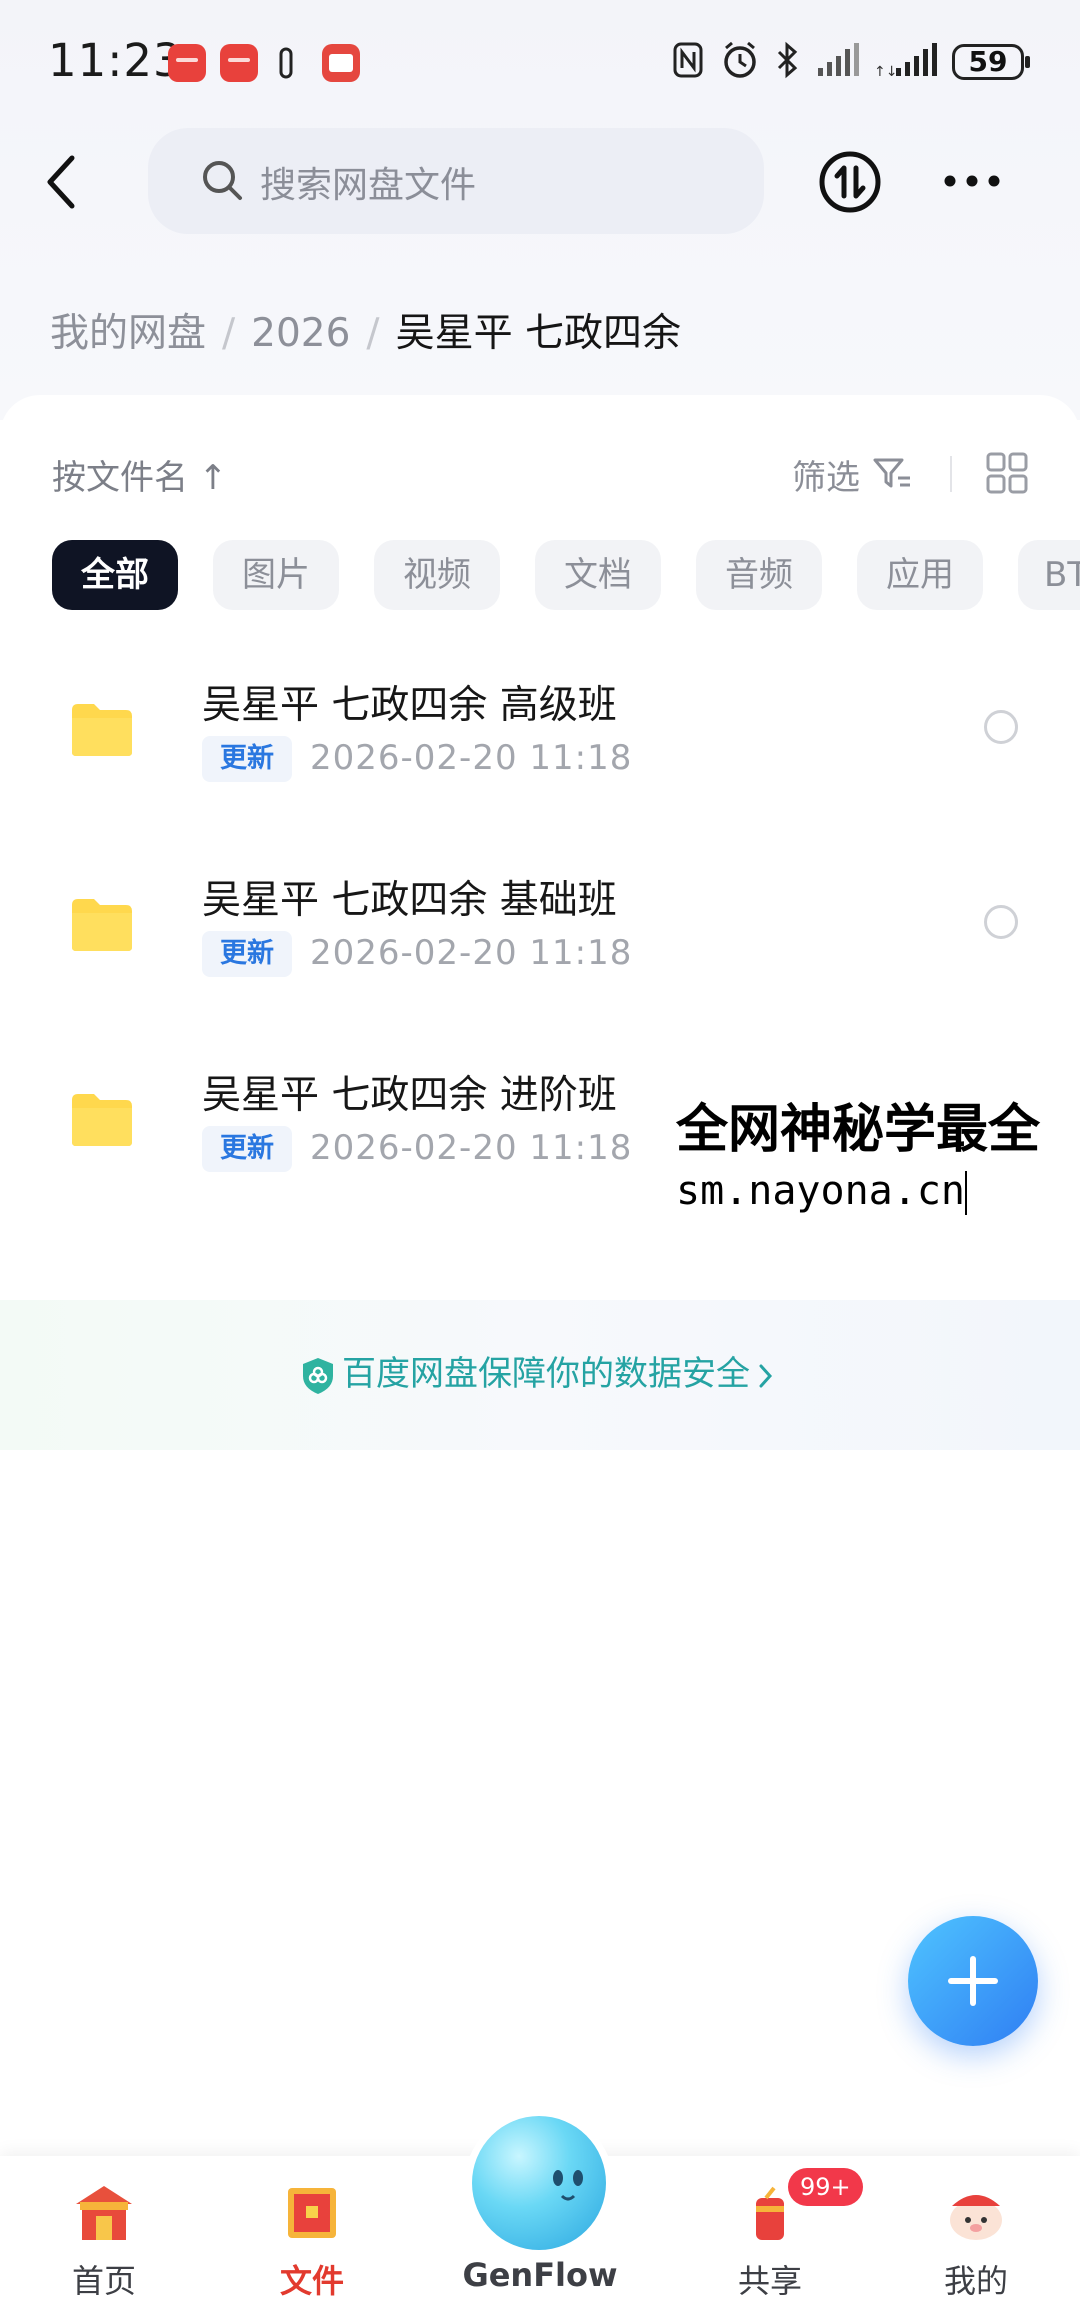  What do you see at coordinates (276, 575) in the screenshot?
I see `chip-images: 图片` at bounding box center [276, 575].